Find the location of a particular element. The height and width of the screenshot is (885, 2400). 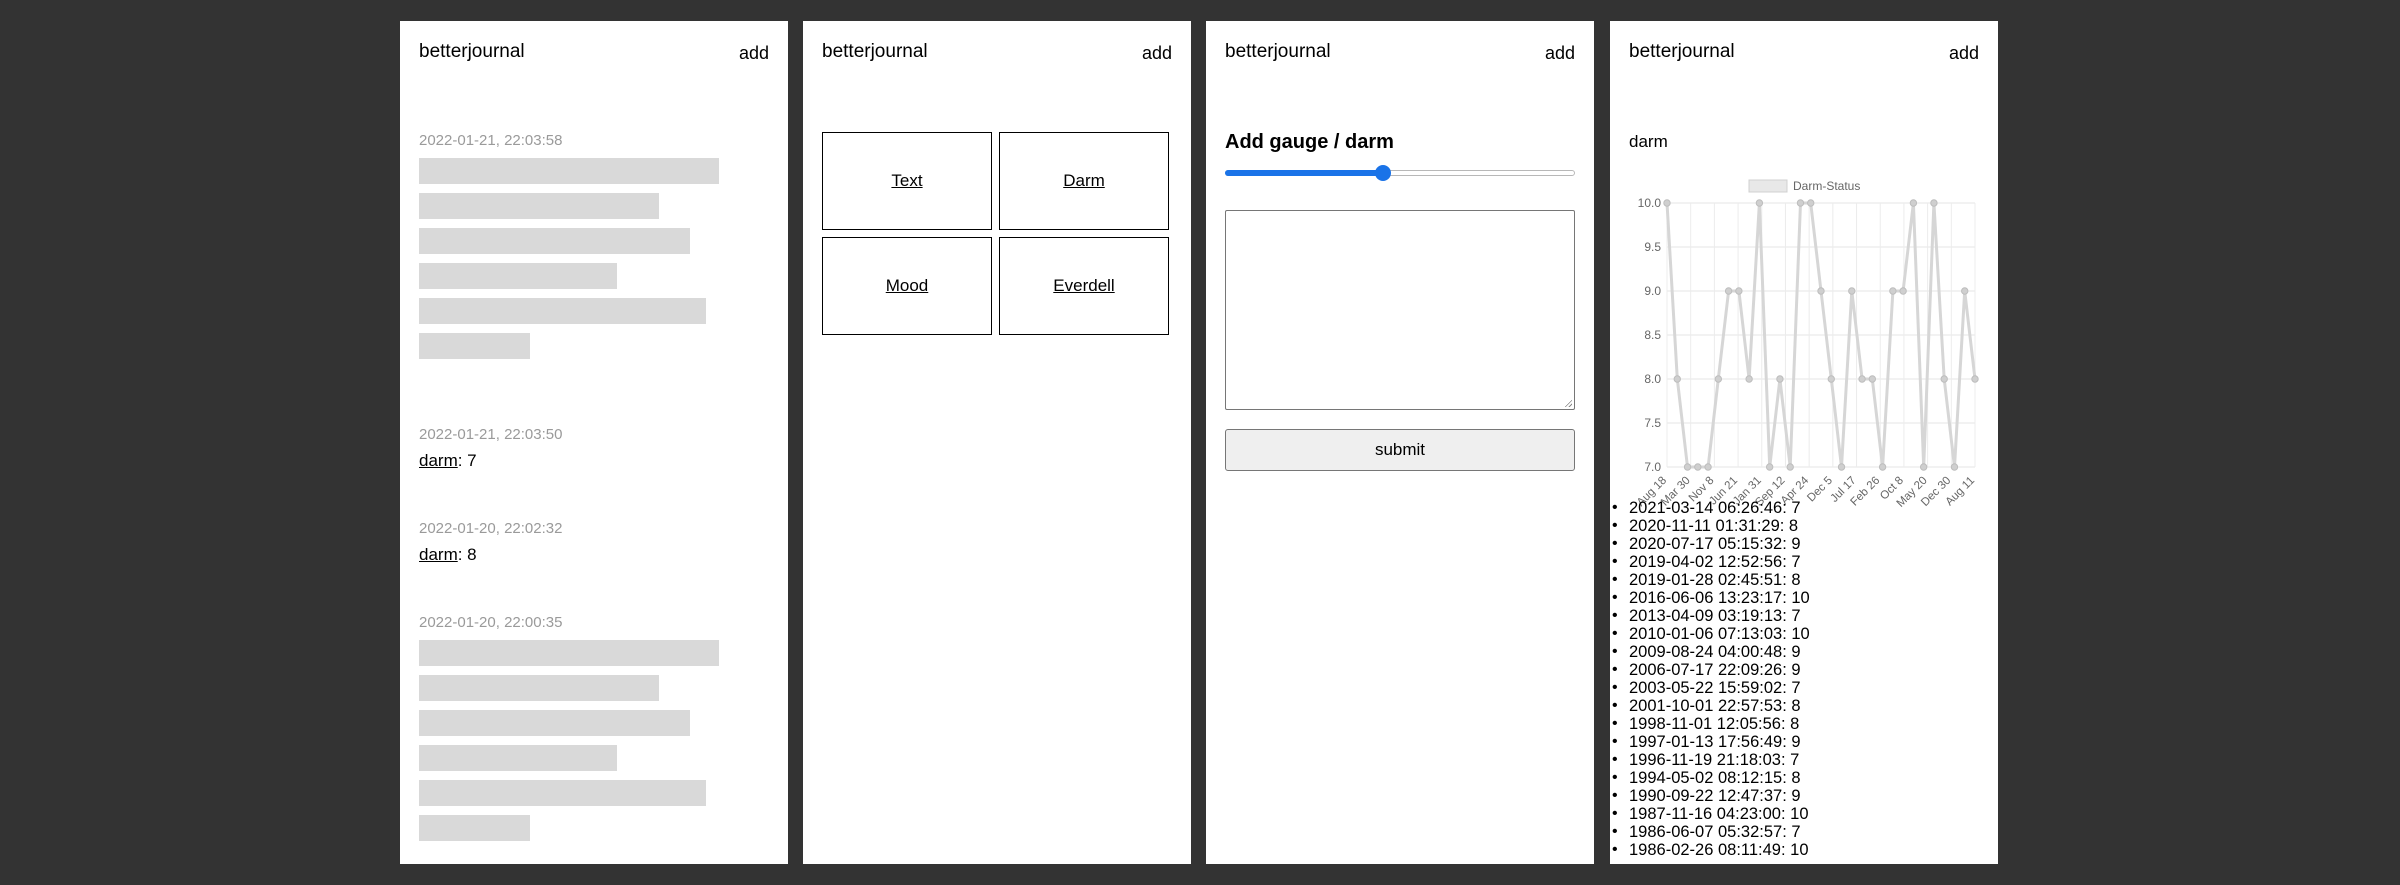

entry-timestamp: 2022-01-21, 22:03:50 is located at coordinates (491, 434).